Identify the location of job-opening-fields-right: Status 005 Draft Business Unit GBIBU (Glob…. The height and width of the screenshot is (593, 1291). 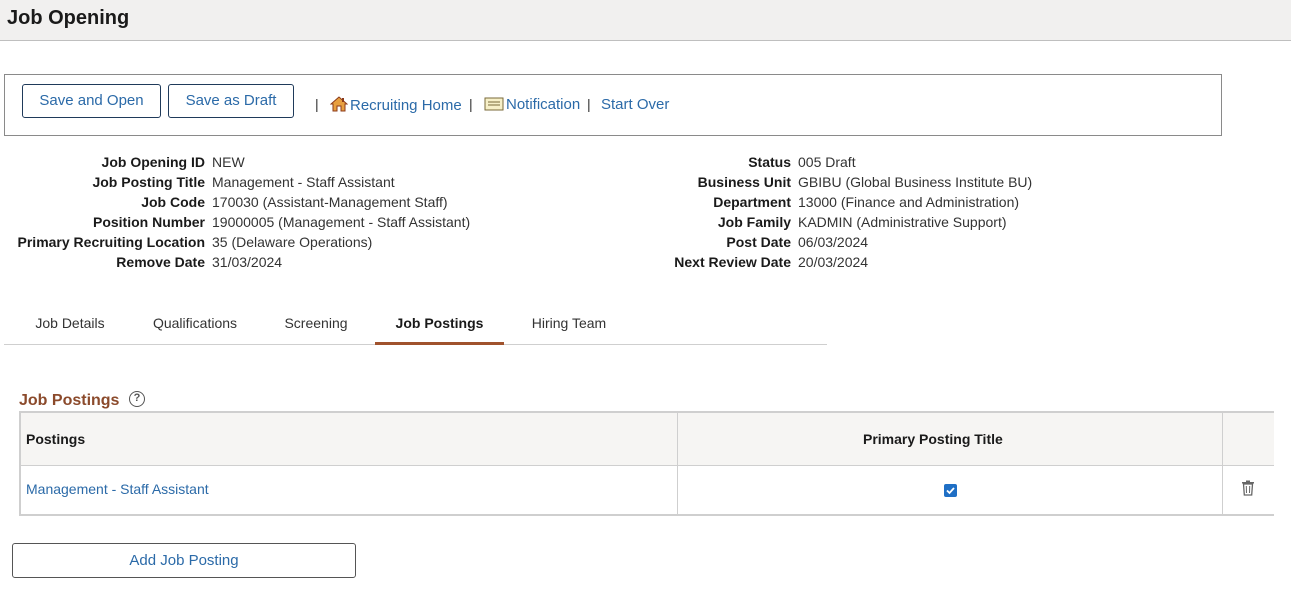
(836, 212).